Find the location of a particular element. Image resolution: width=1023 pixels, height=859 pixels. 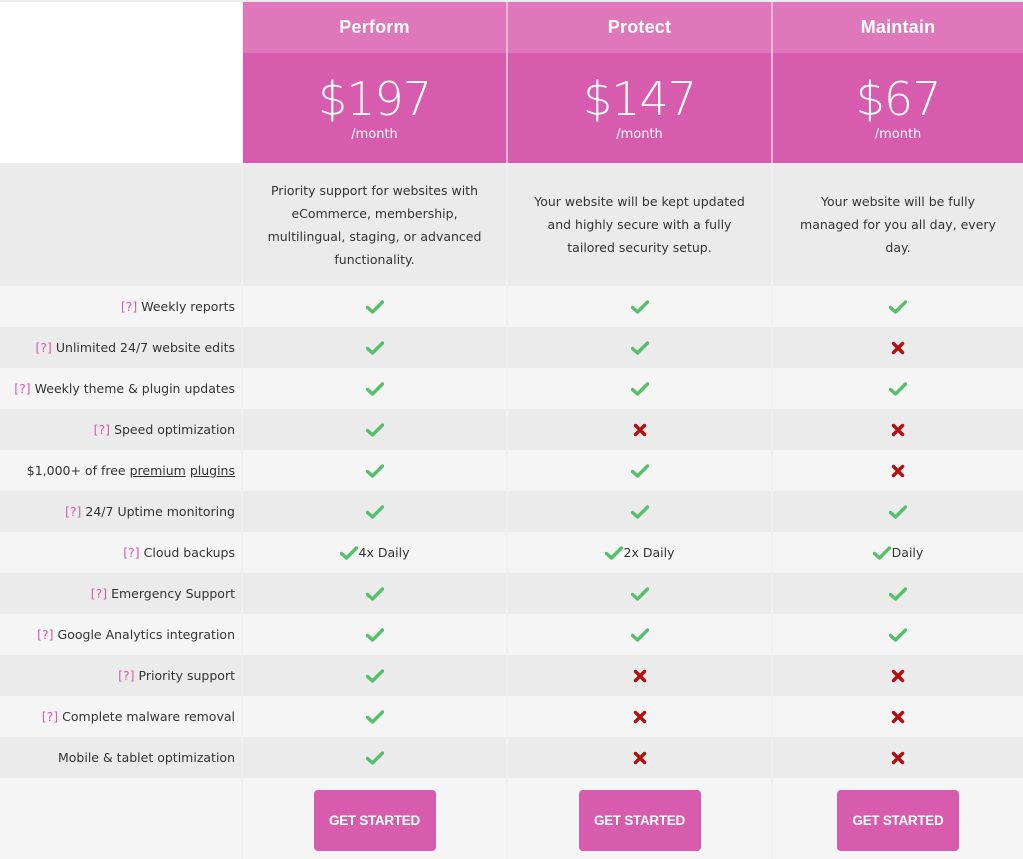

get-started-protect-button: GET STARTED is located at coordinates (639, 820).